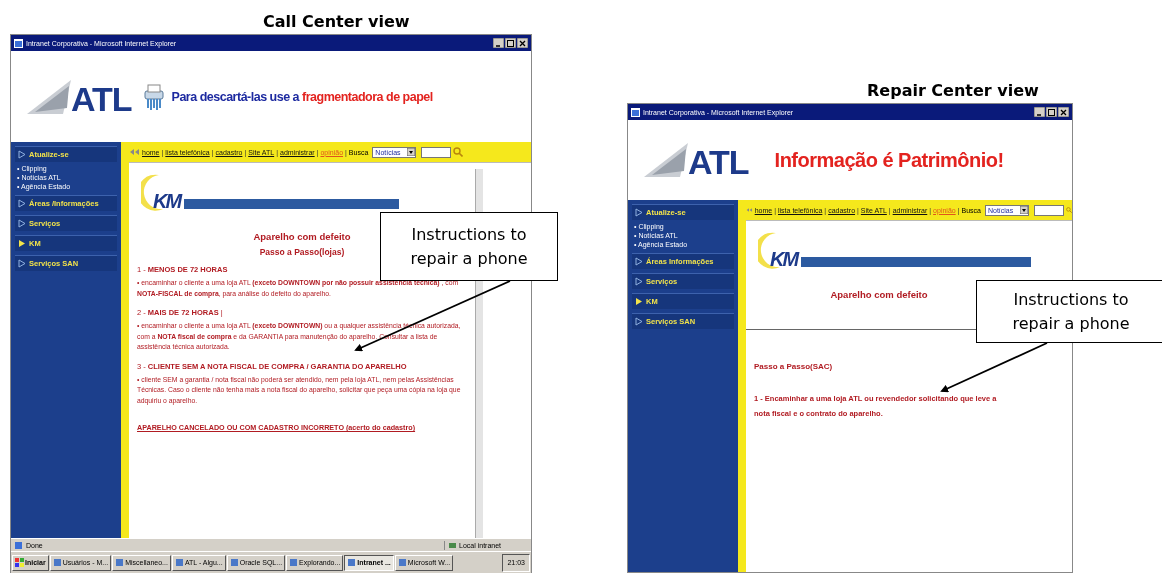 The image size is (1162, 573). Describe the element at coordinates (18, 545) in the screenshot. I see `page-icon` at that location.